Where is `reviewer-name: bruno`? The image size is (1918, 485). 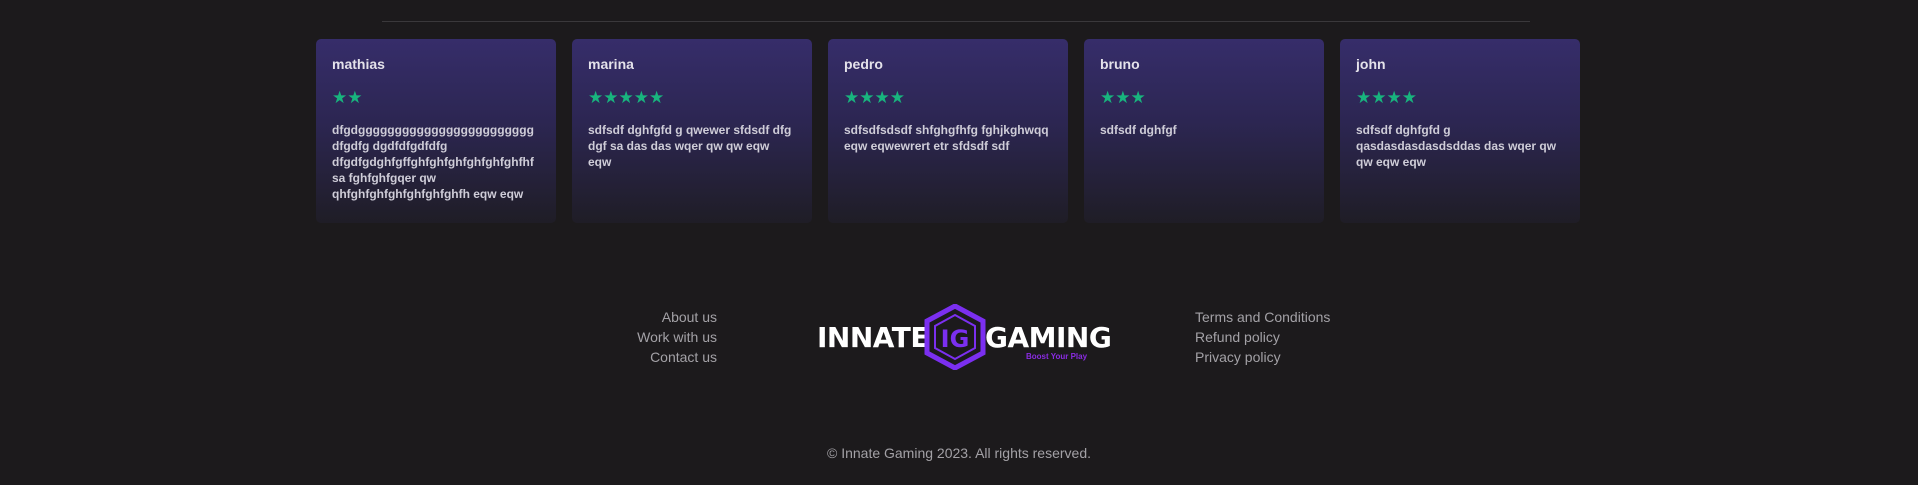 reviewer-name: bruno is located at coordinates (1120, 64).